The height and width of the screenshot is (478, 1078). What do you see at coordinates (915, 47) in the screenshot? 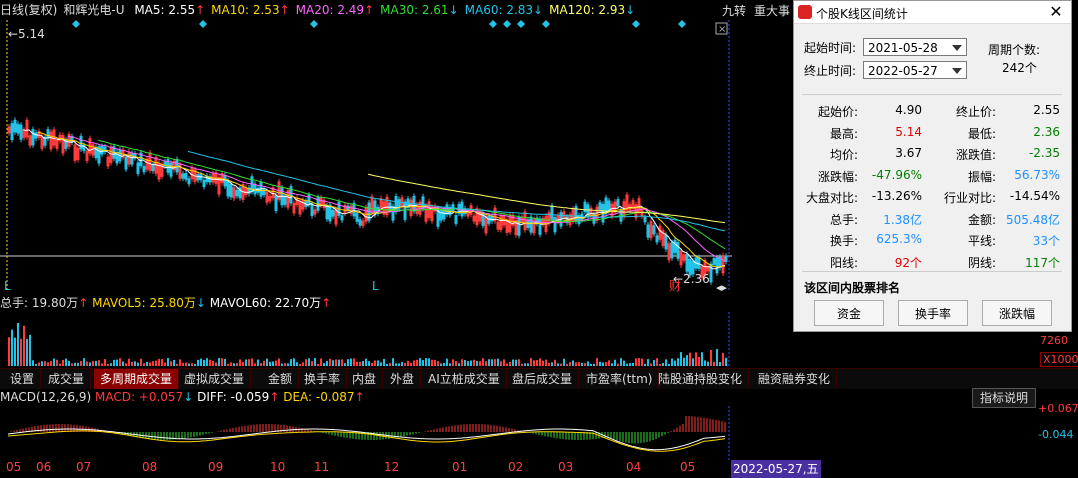
I see `start-time-select: 2021-05-28` at bounding box center [915, 47].